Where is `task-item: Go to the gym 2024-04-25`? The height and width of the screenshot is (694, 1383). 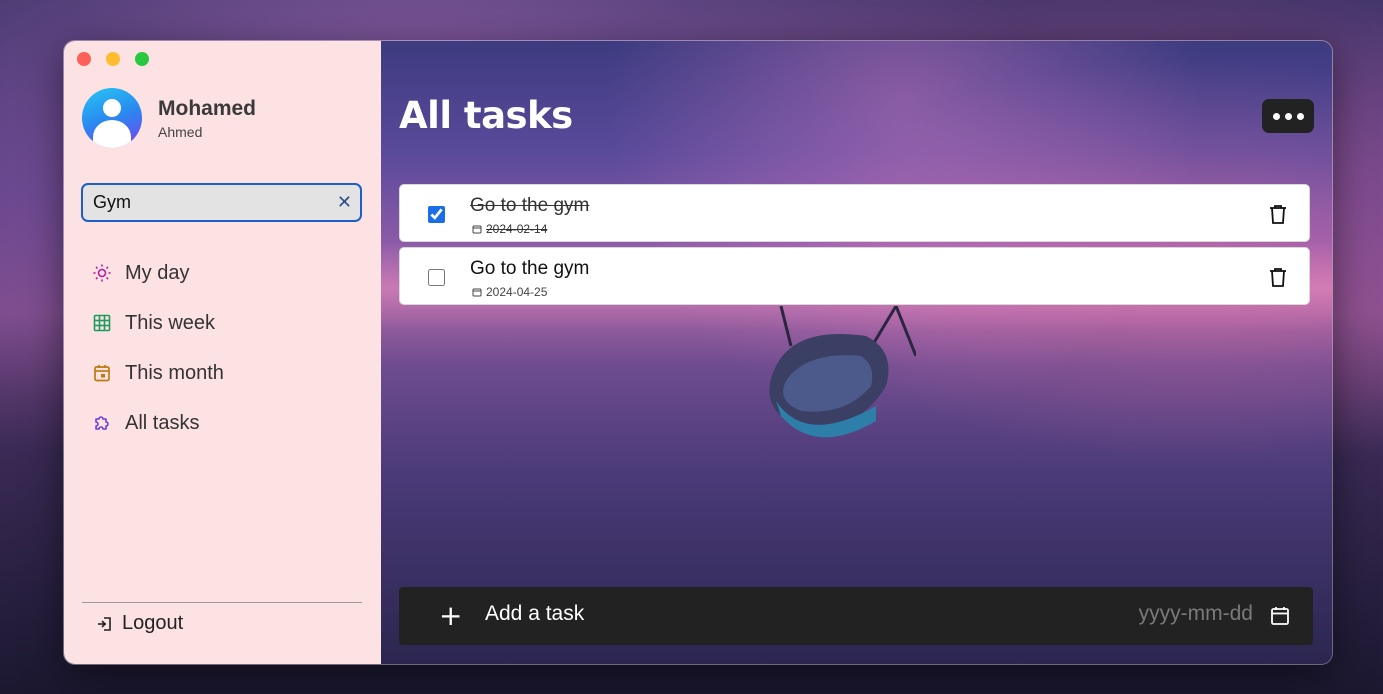
task-item: Go to the gym 2024-04-25 is located at coordinates (854, 276).